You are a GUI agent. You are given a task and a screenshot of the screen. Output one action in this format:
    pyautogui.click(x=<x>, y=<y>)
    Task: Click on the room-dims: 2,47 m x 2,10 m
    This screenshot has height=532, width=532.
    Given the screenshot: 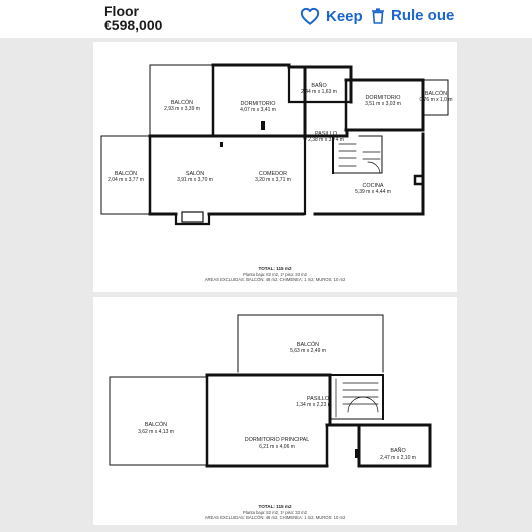 What is the action you would take?
    pyautogui.click(x=398, y=458)
    